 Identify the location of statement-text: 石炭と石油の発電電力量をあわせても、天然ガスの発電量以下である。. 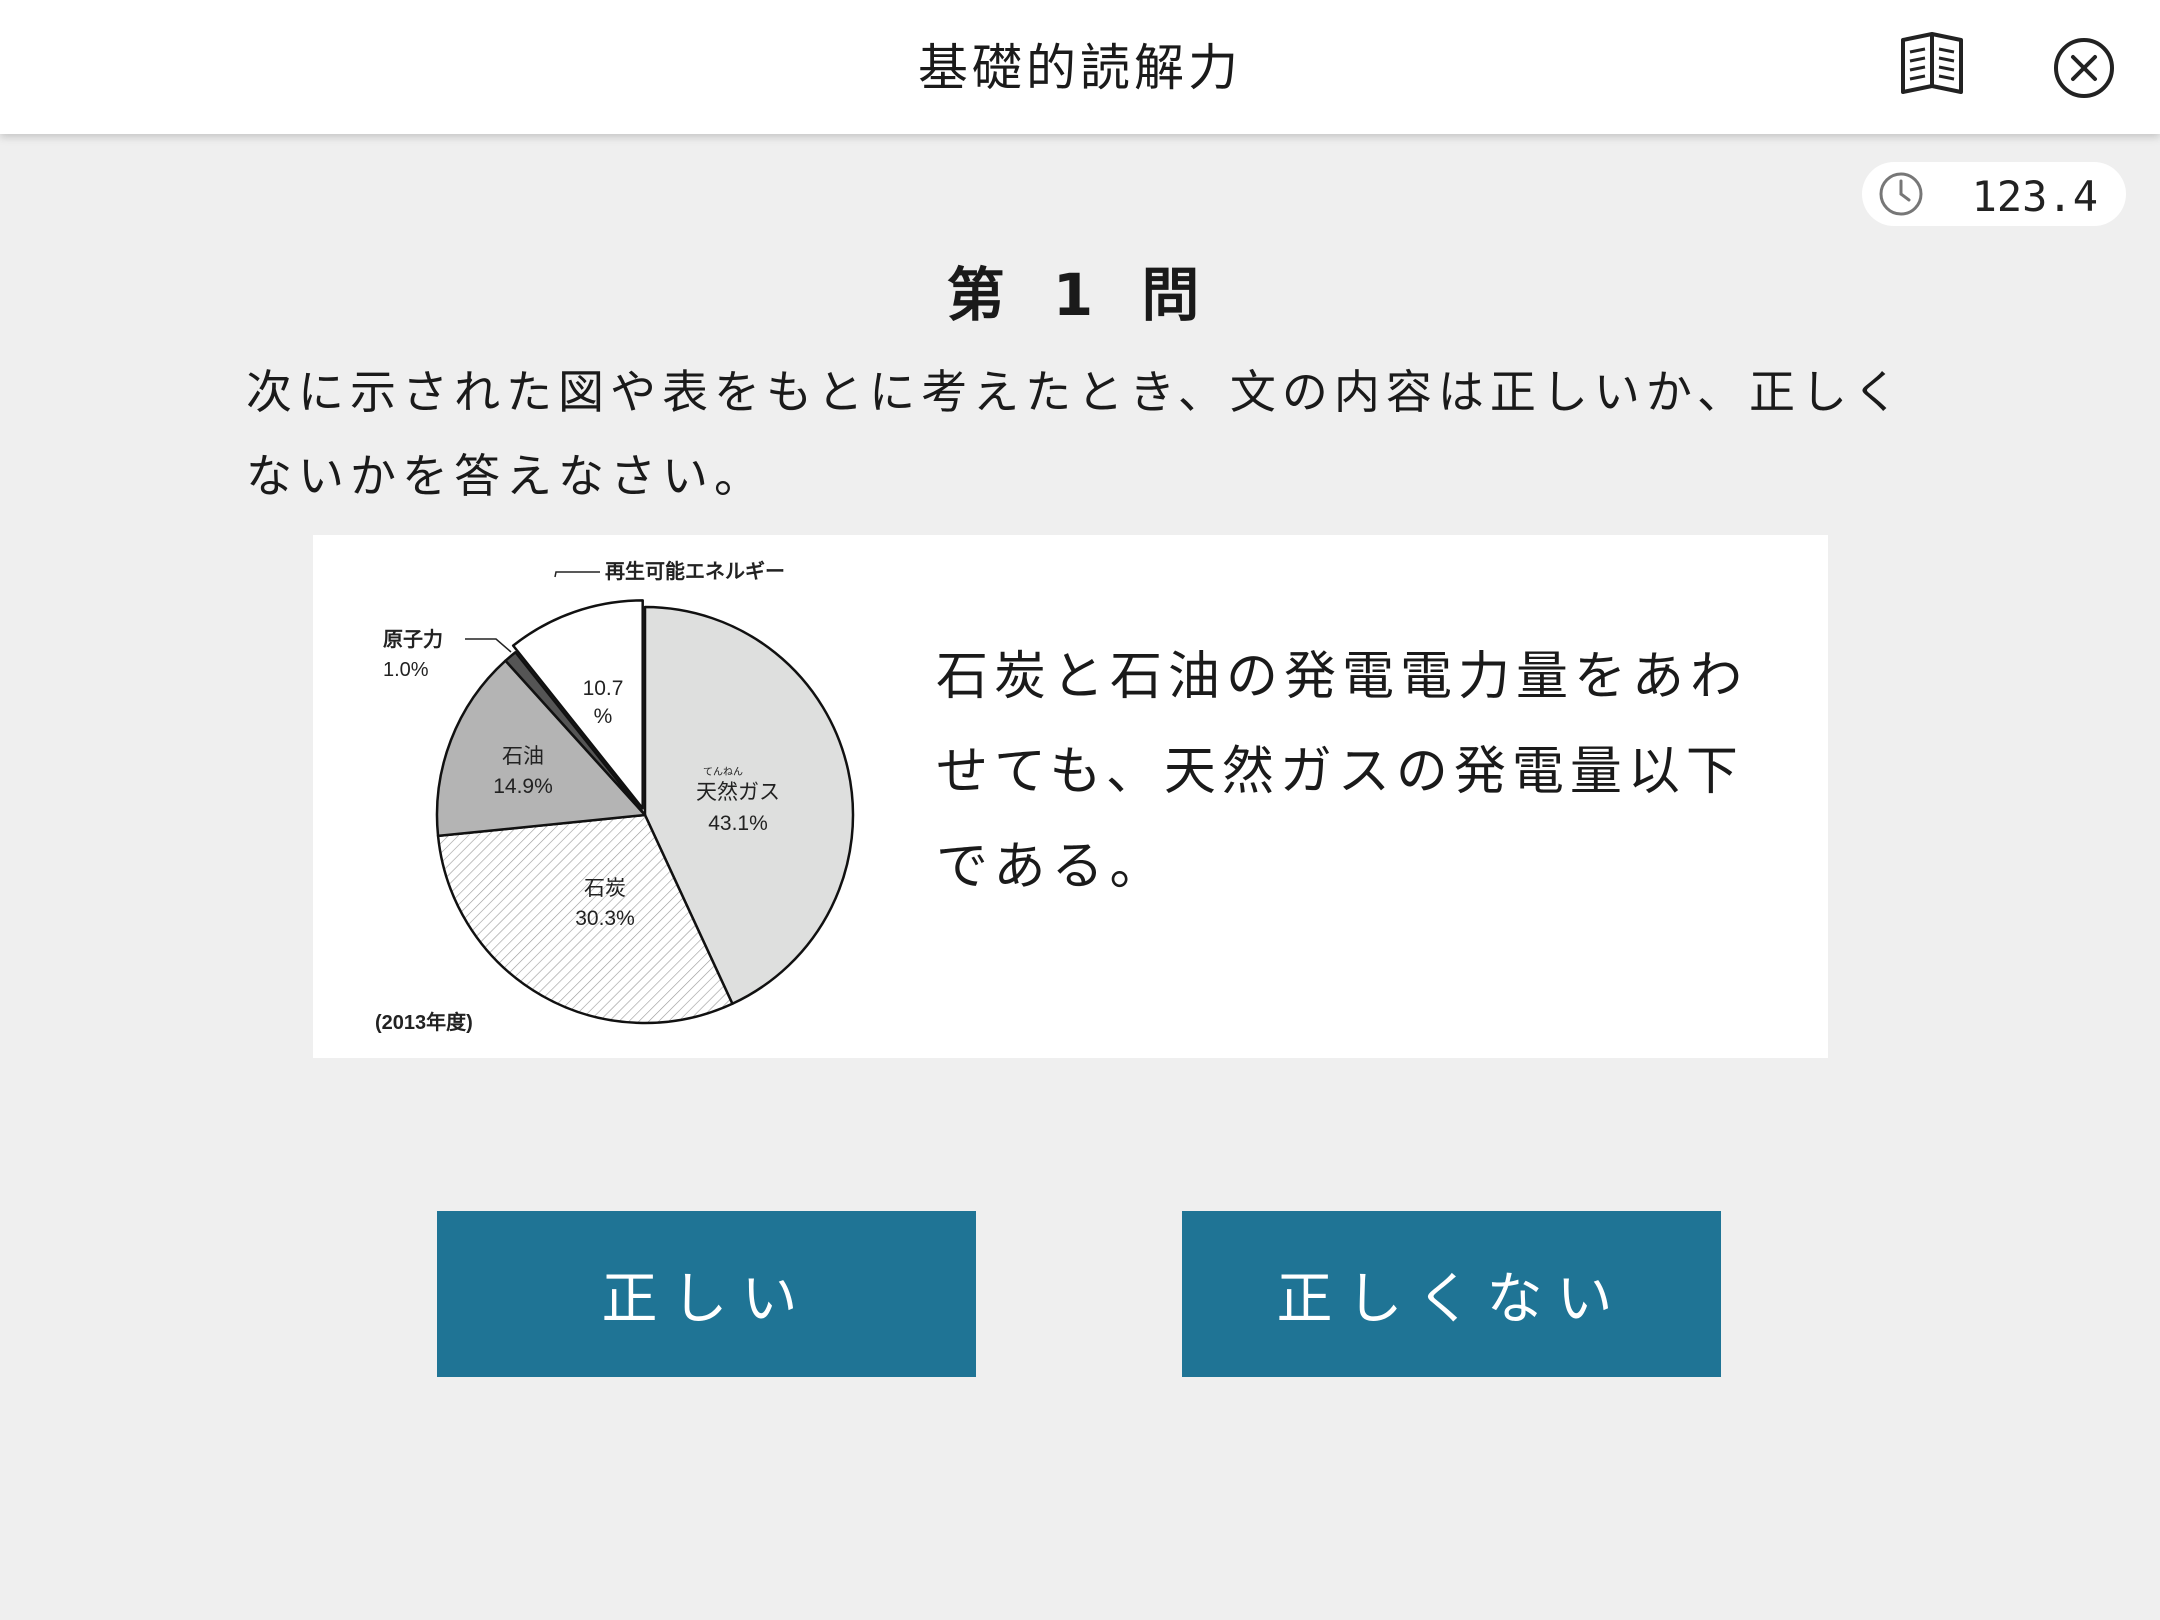
(1342, 772).